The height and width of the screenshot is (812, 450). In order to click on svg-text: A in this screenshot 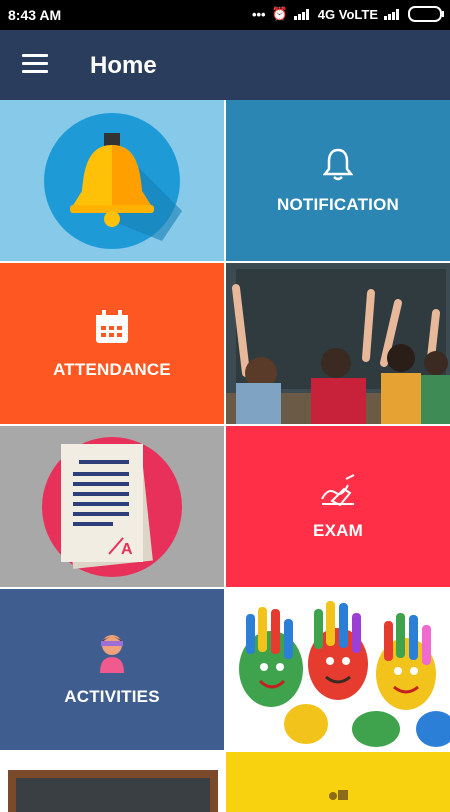, I will do `click(127, 549)`.